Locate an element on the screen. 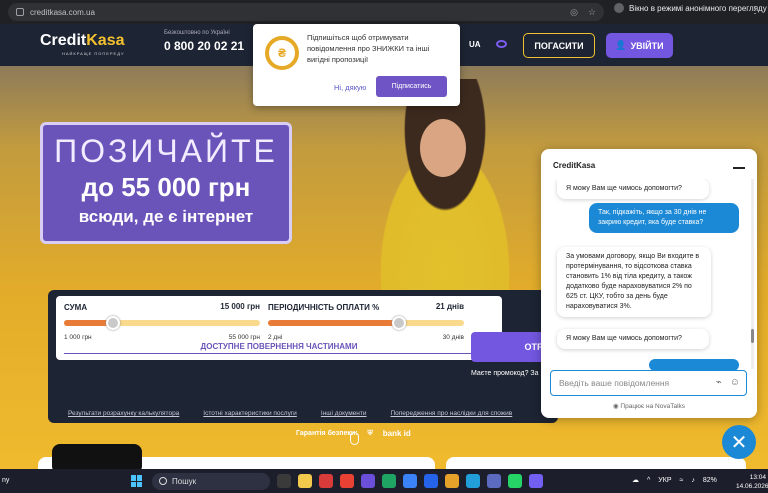 The image size is (768, 493). menu-icon: ⋮ is located at coordinates (755, 10).